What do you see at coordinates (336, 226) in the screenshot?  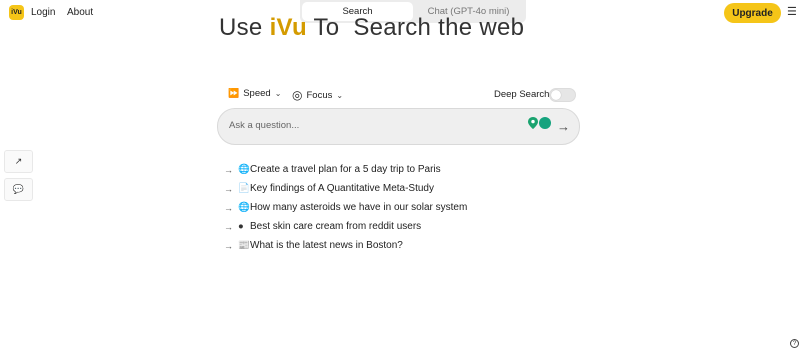 I see `suggestion-text: Best skin care cream from reddit users` at bounding box center [336, 226].